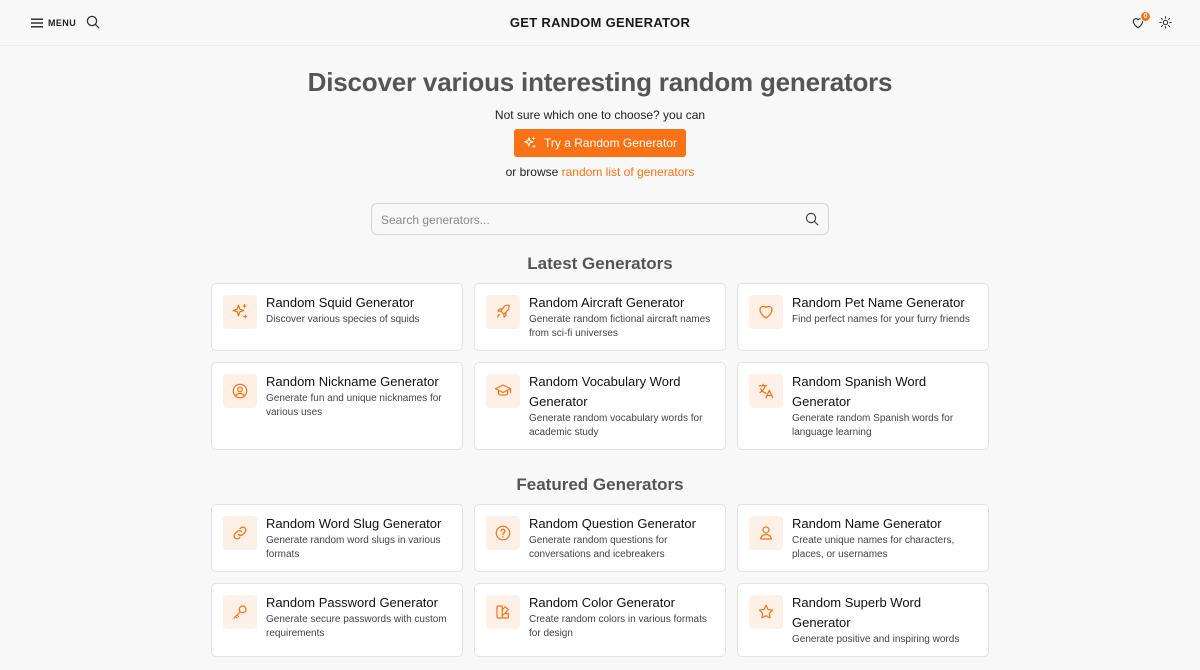  I want to click on question-circle-icon, so click(503, 533).